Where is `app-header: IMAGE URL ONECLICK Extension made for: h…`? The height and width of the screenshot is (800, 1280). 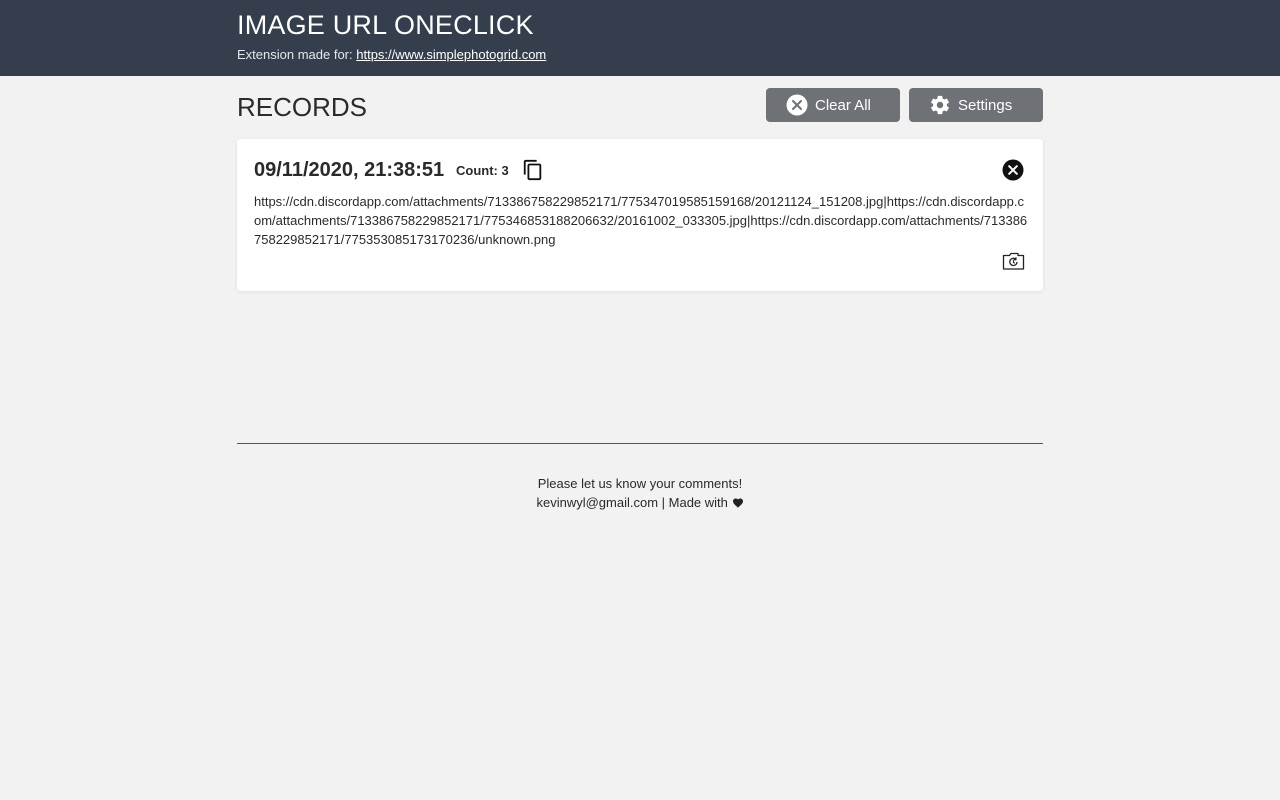 app-header: IMAGE URL ONECLICK Extension made for: h… is located at coordinates (640, 38).